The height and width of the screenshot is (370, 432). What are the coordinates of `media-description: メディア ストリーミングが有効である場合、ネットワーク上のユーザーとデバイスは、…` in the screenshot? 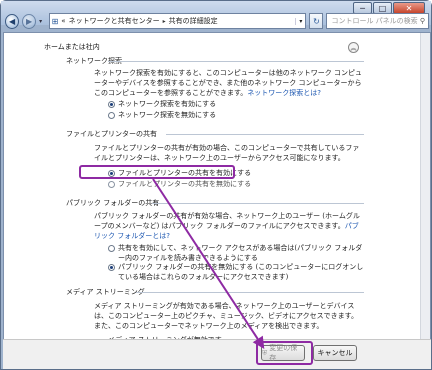 It's located at (226, 316).